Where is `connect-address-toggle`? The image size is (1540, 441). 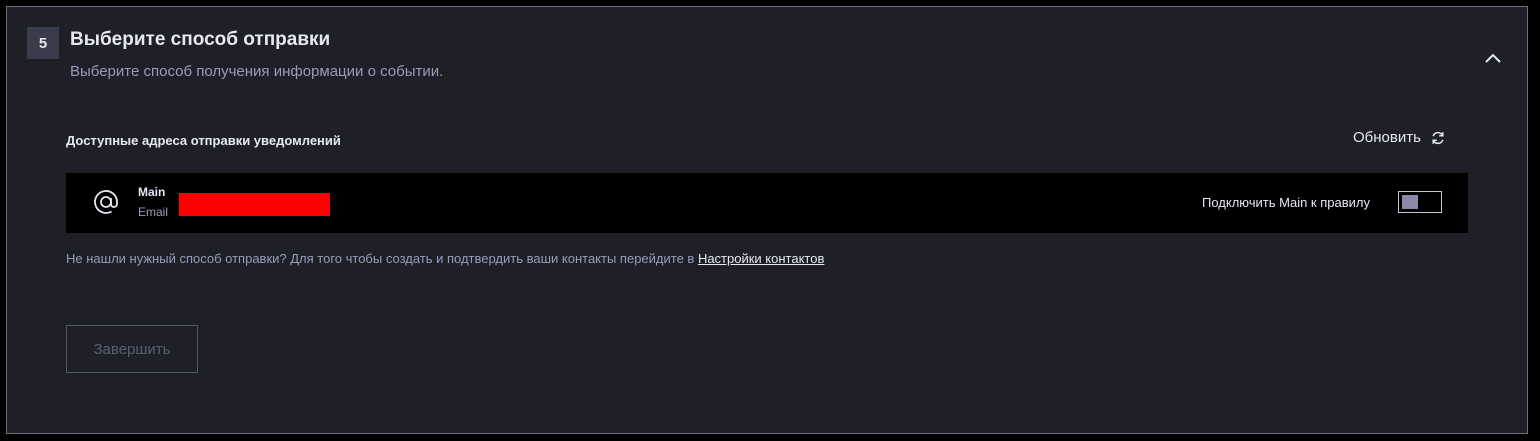
connect-address-toggle is located at coordinates (1420, 202).